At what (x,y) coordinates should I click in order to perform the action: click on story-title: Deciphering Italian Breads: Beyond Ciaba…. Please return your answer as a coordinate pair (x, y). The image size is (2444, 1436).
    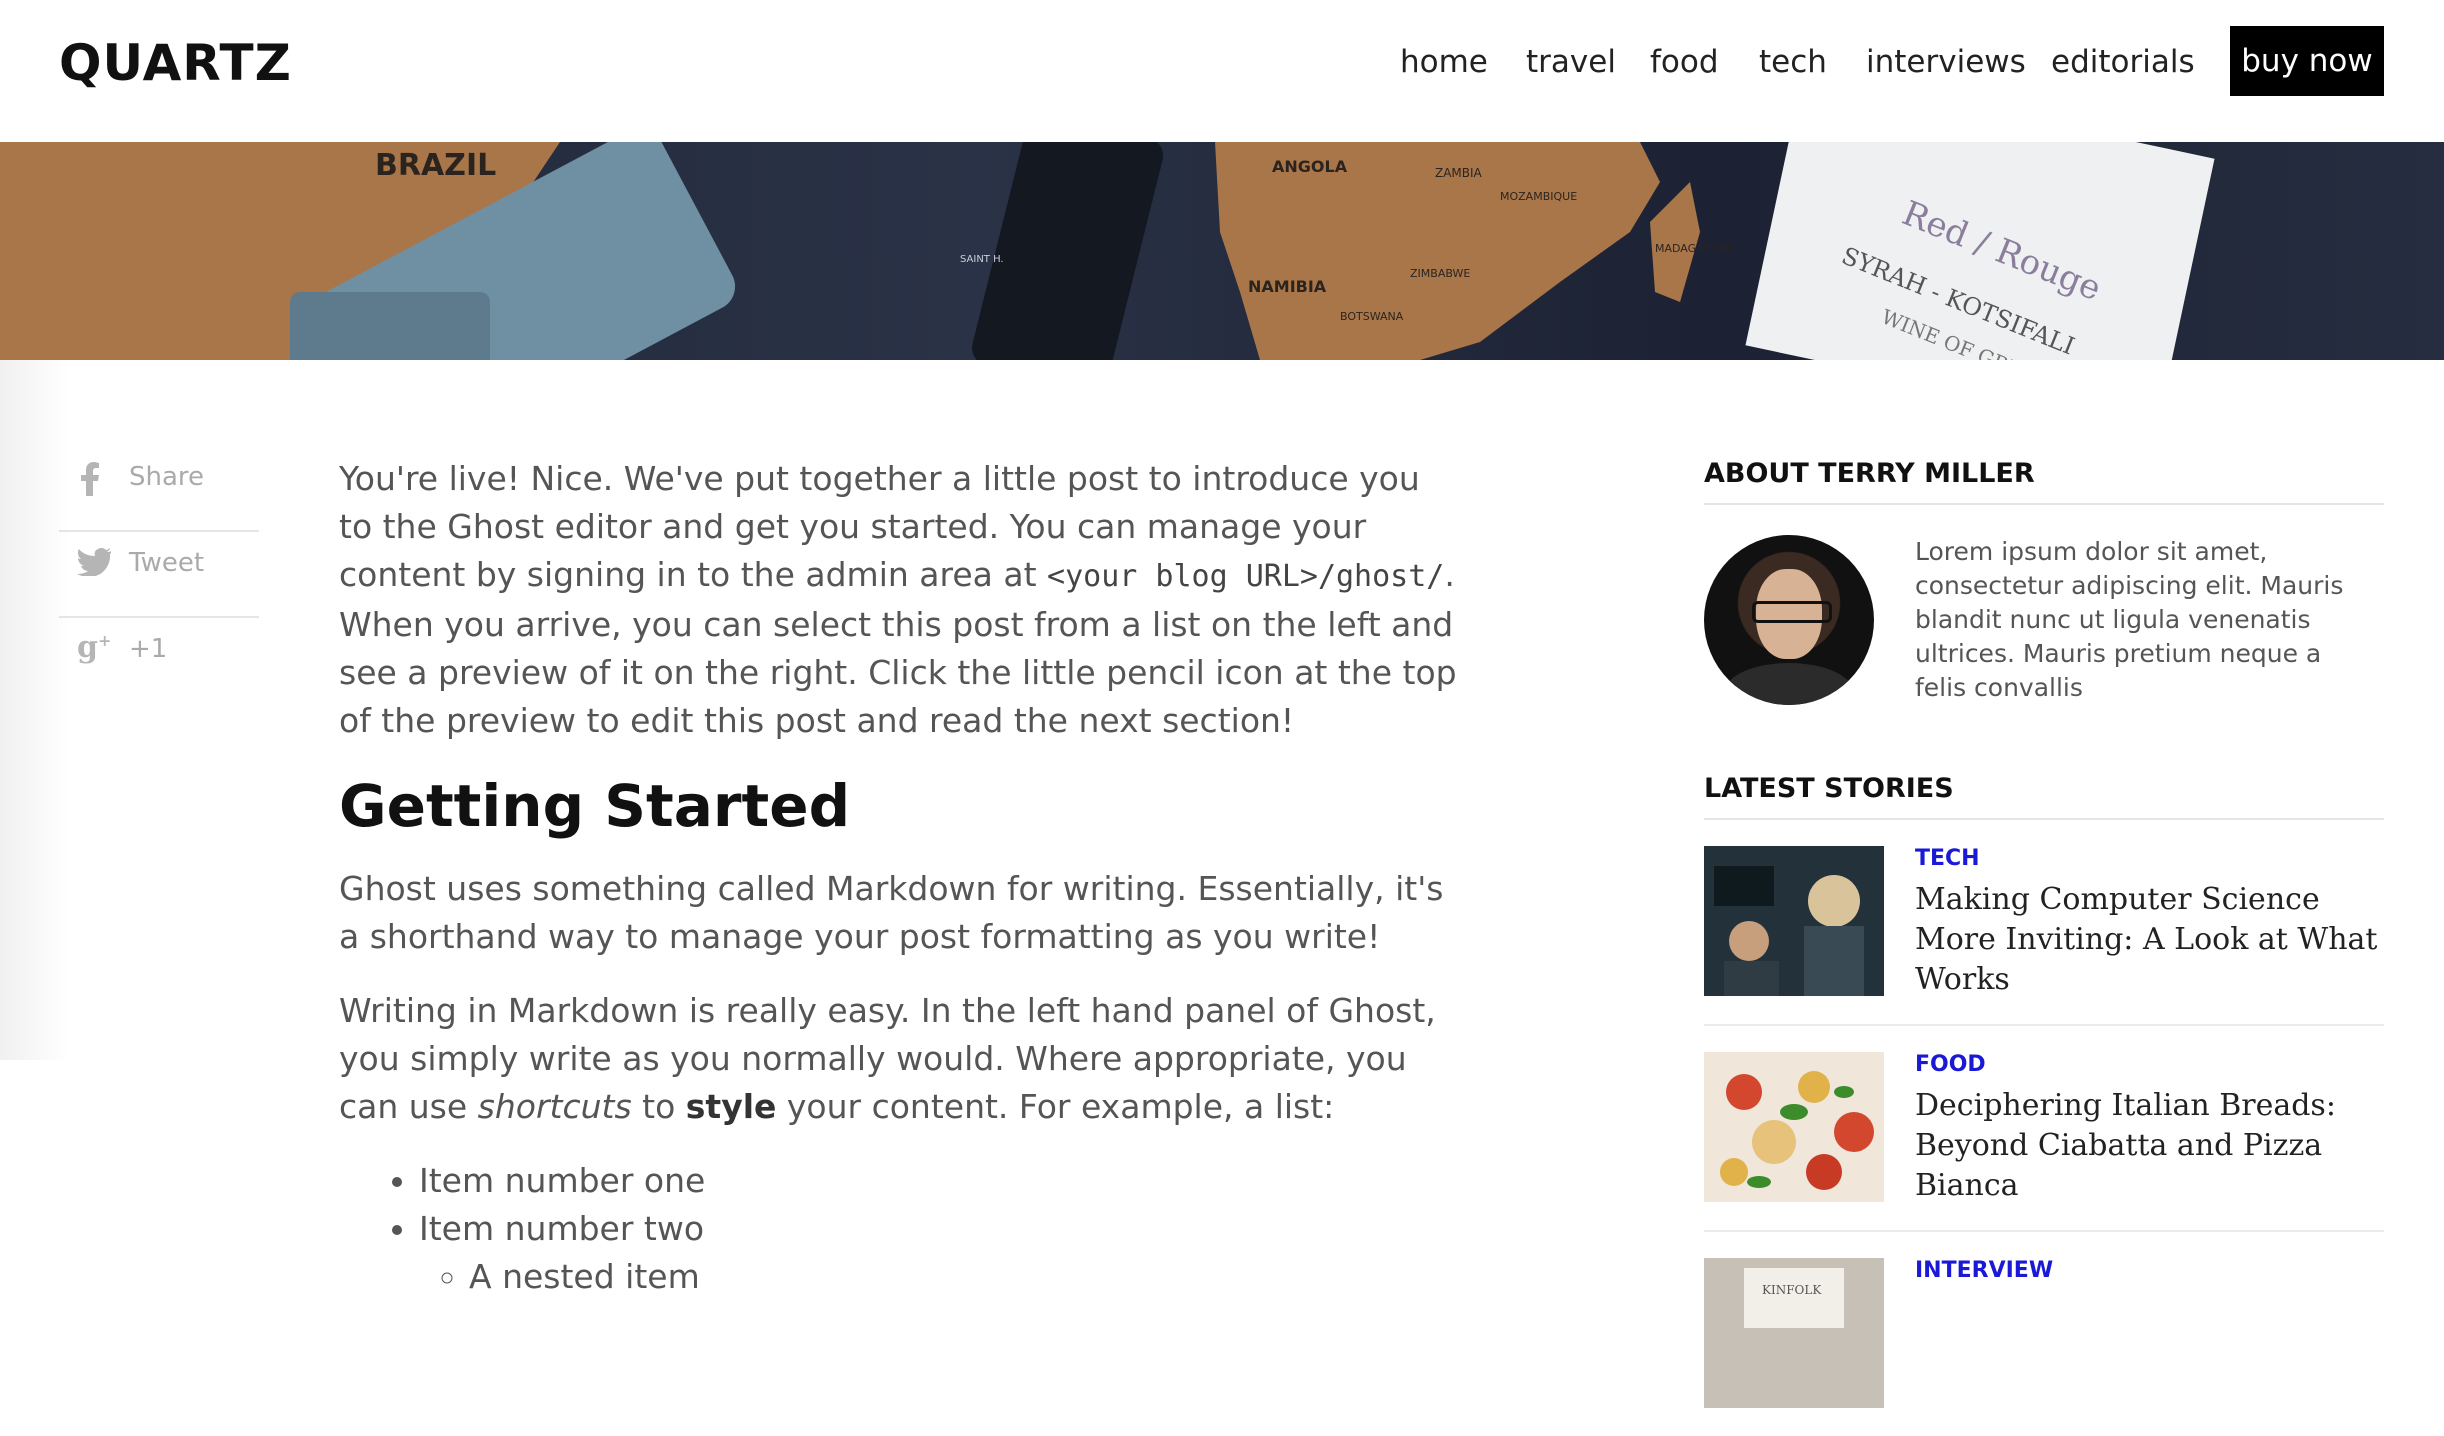
    Looking at the image, I should click on (2150, 1146).